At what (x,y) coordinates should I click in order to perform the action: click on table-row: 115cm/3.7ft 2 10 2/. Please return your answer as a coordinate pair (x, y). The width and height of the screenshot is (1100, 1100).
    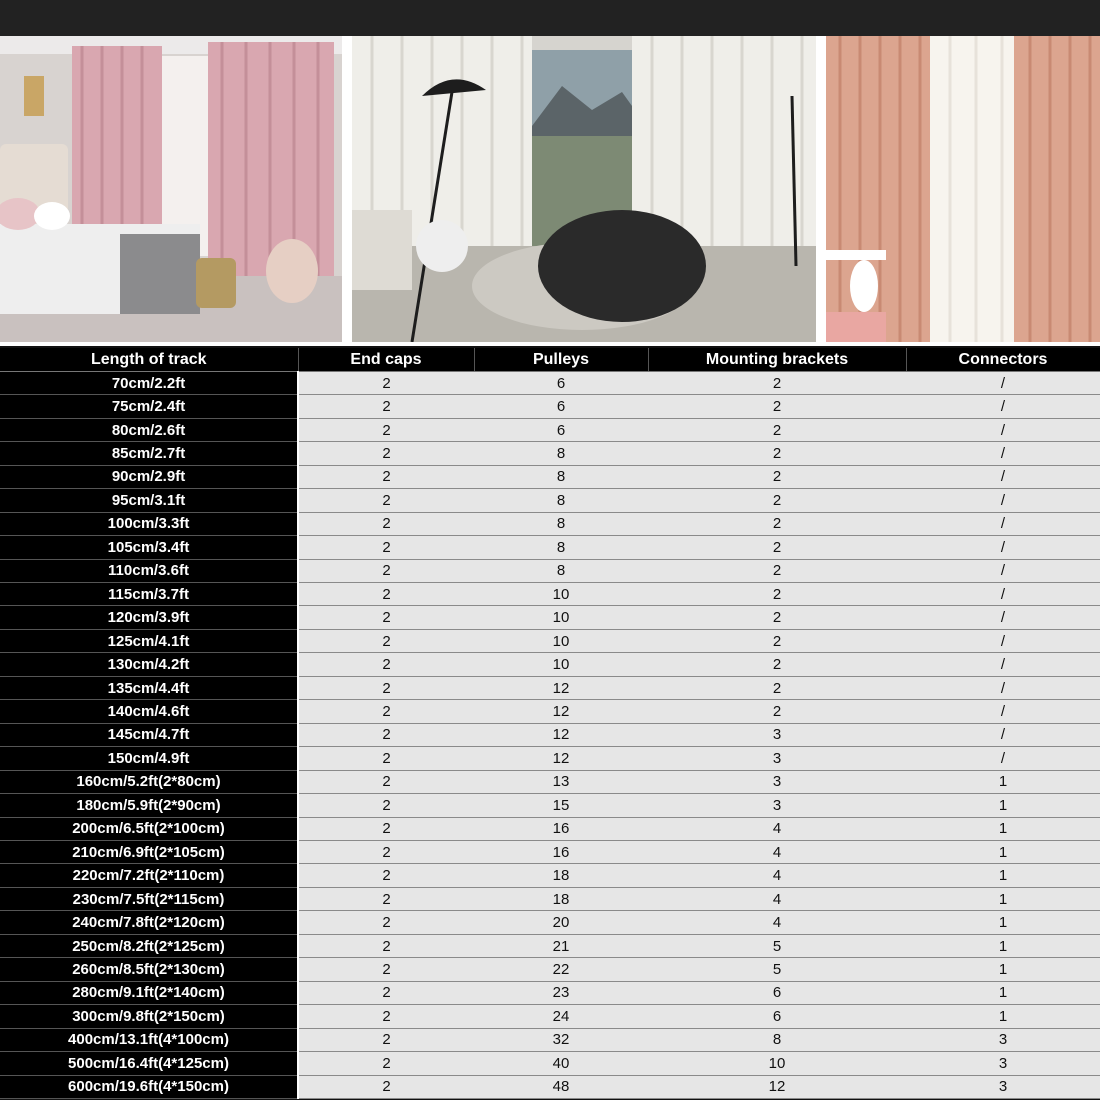
    Looking at the image, I should click on (550, 594).